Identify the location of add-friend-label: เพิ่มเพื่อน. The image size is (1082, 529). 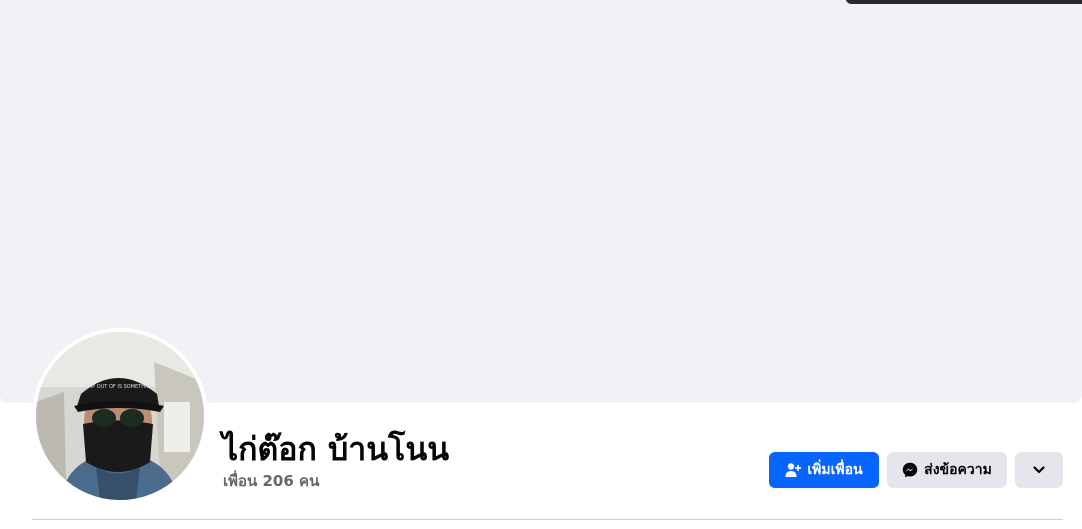
(835, 470).